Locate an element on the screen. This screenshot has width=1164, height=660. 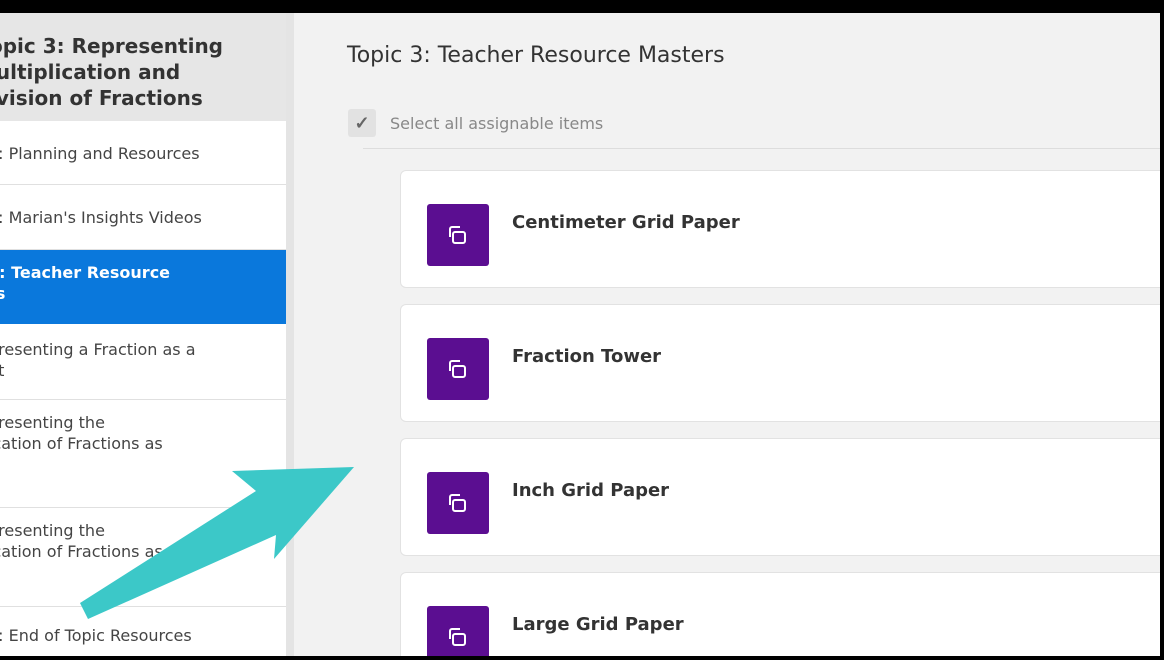
resource-title: Fraction Tower is located at coordinates (586, 356).